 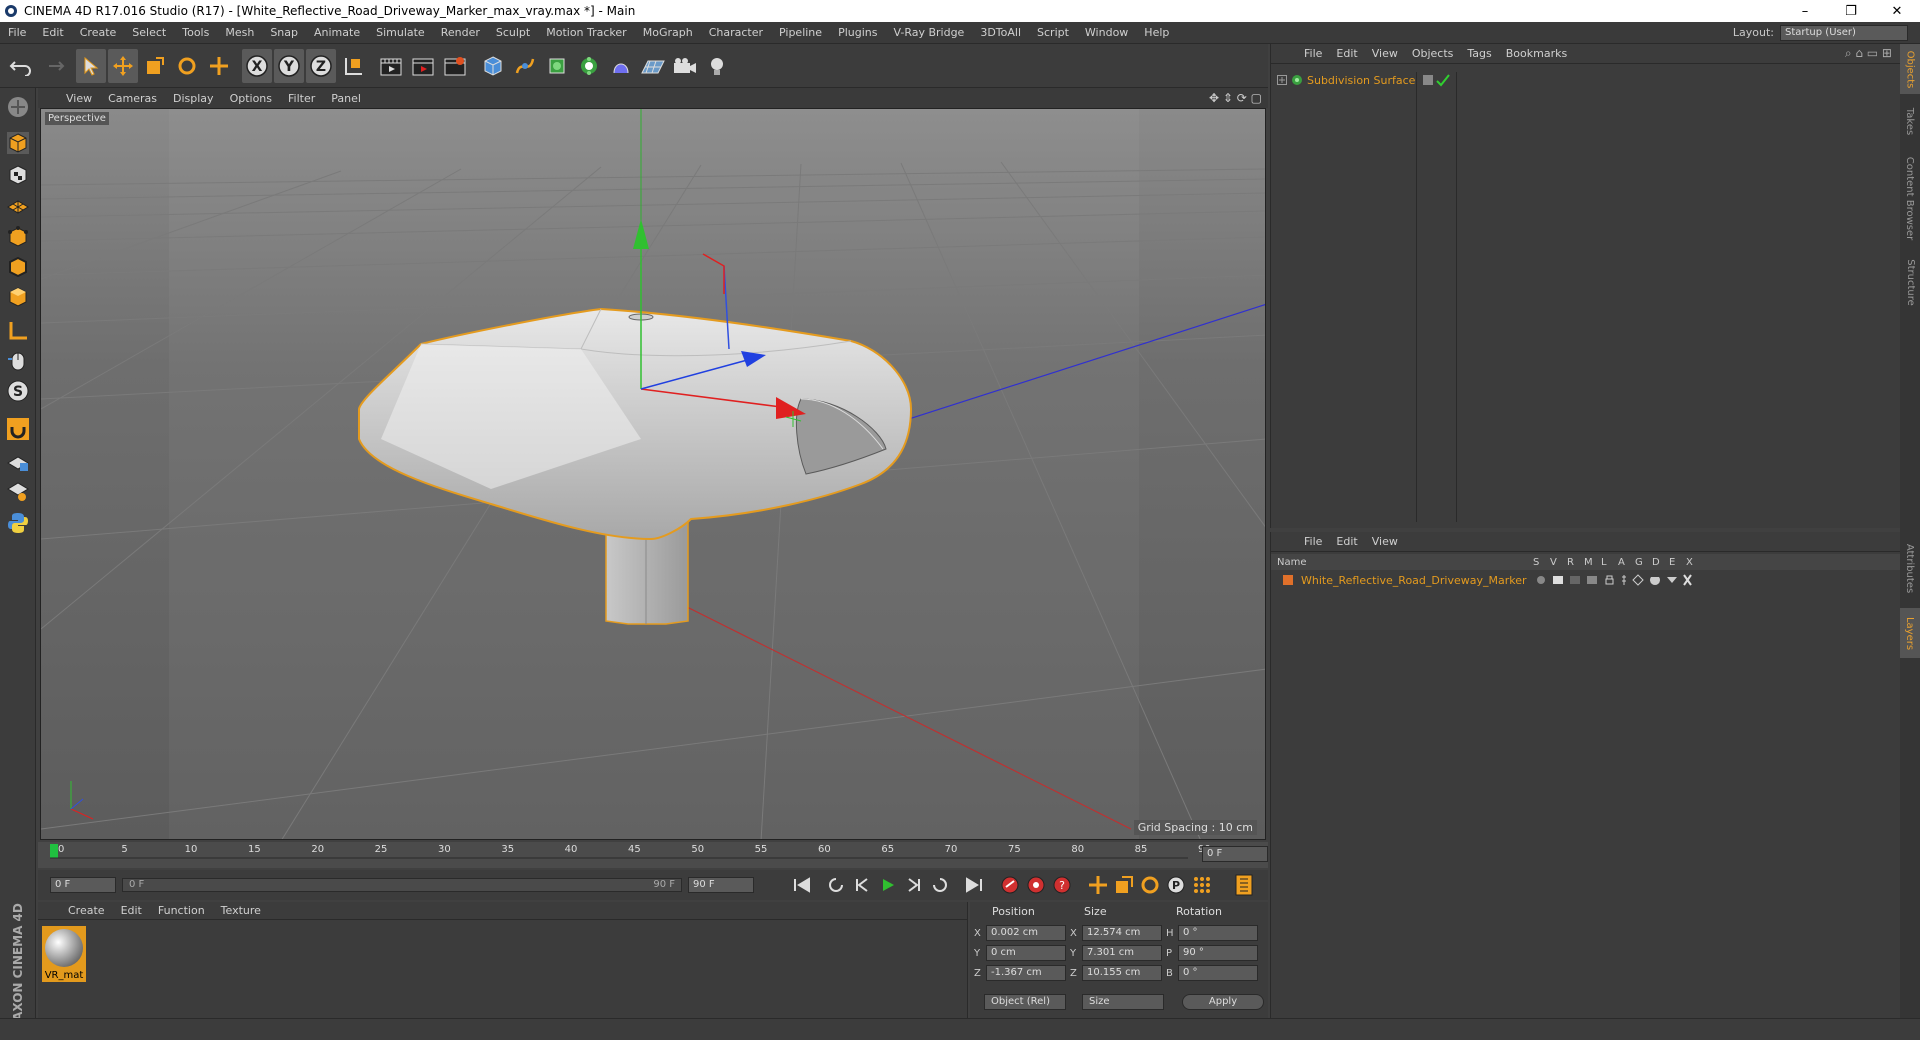 What do you see at coordinates (862, 885) in the screenshot?
I see `previous-frame-icon` at bounding box center [862, 885].